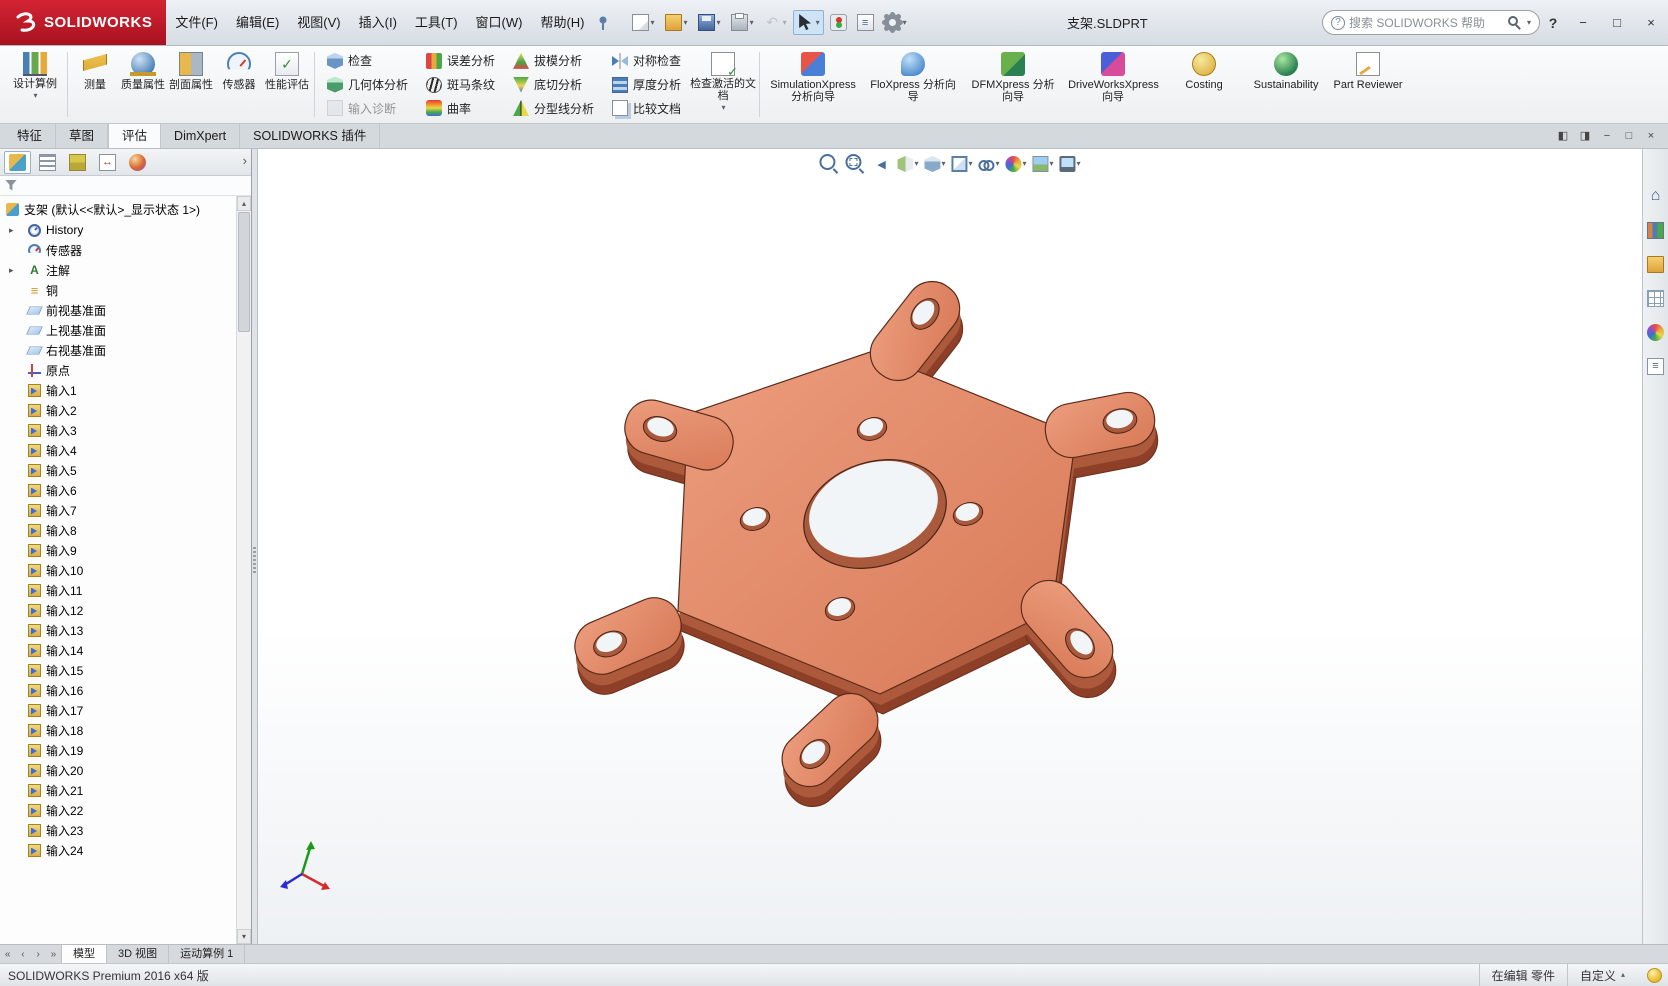  What do you see at coordinates (1654, 975) in the screenshot?
I see `resources-icon` at bounding box center [1654, 975].